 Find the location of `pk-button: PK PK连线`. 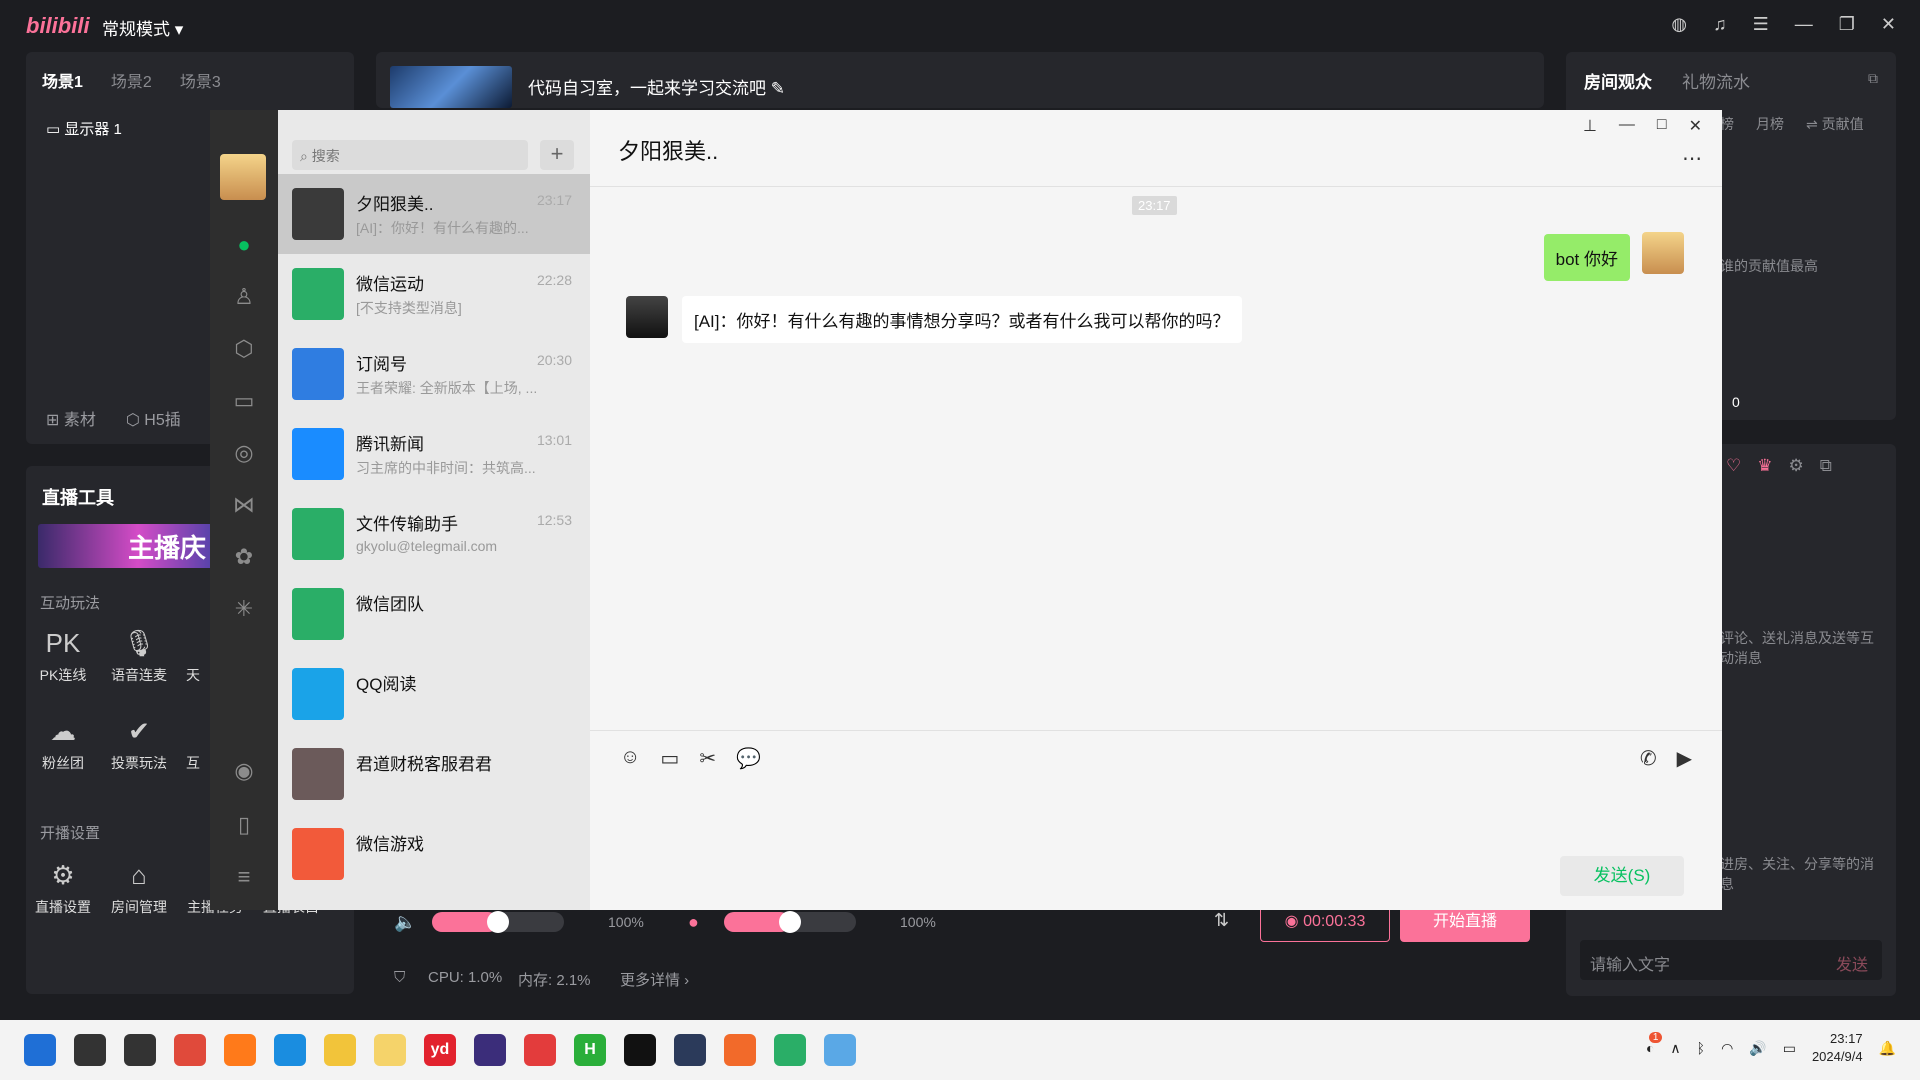

pk-button: PK PK连线 is located at coordinates (63, 656).